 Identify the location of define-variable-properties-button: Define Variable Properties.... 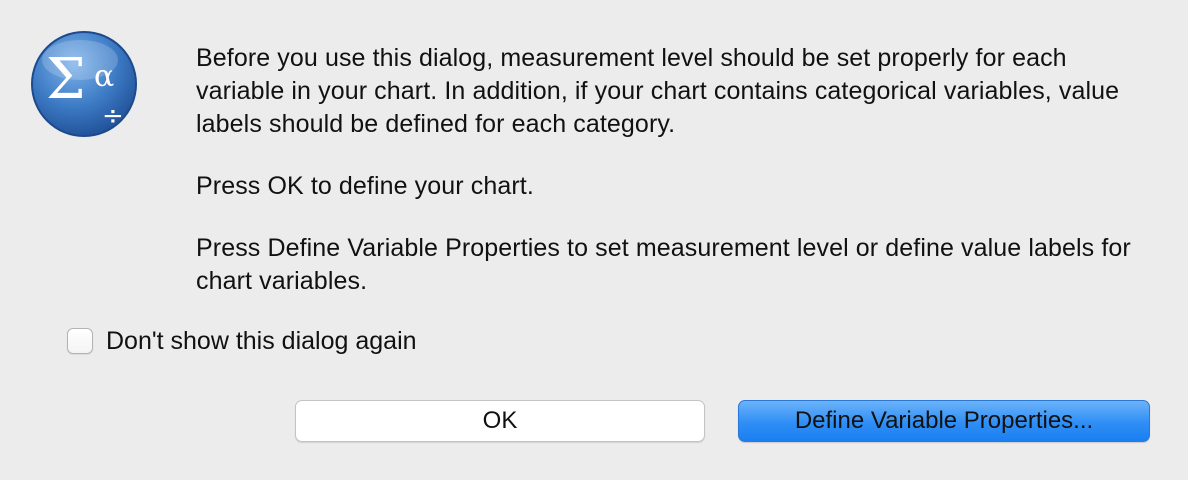
(944, 421).